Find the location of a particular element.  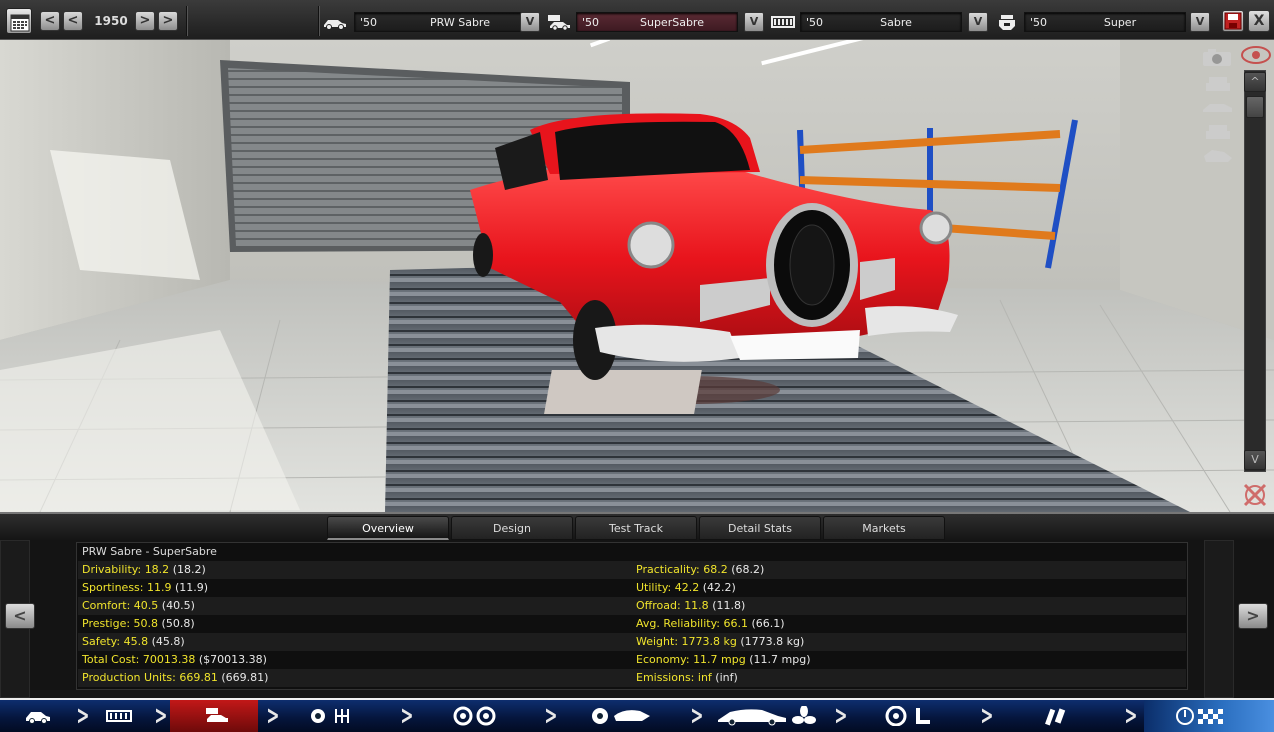

stat-value: 40.5 is located at coordinates (146, 605).